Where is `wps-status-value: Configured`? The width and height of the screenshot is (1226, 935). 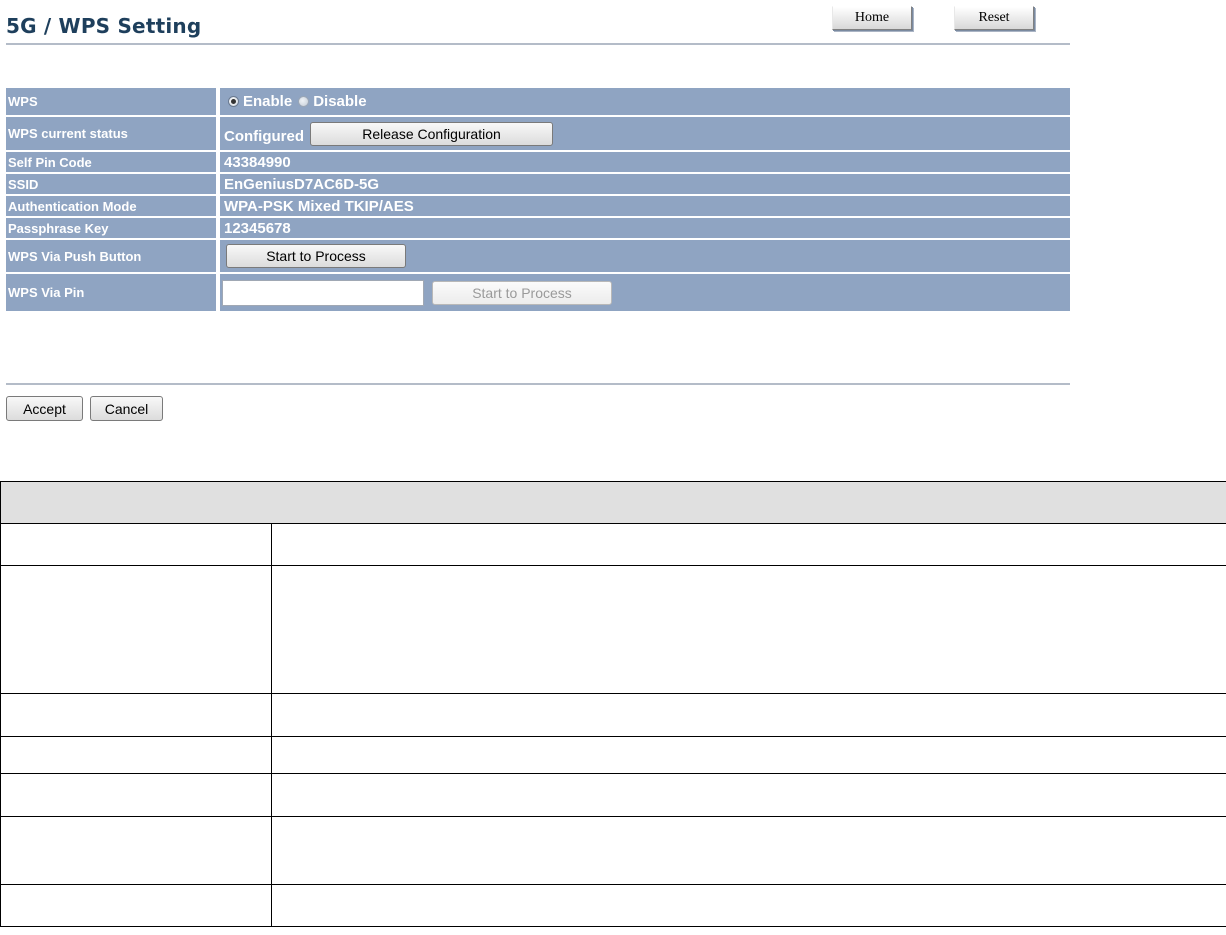
wps-status-value: Configured is located at coordinates (264, 136).